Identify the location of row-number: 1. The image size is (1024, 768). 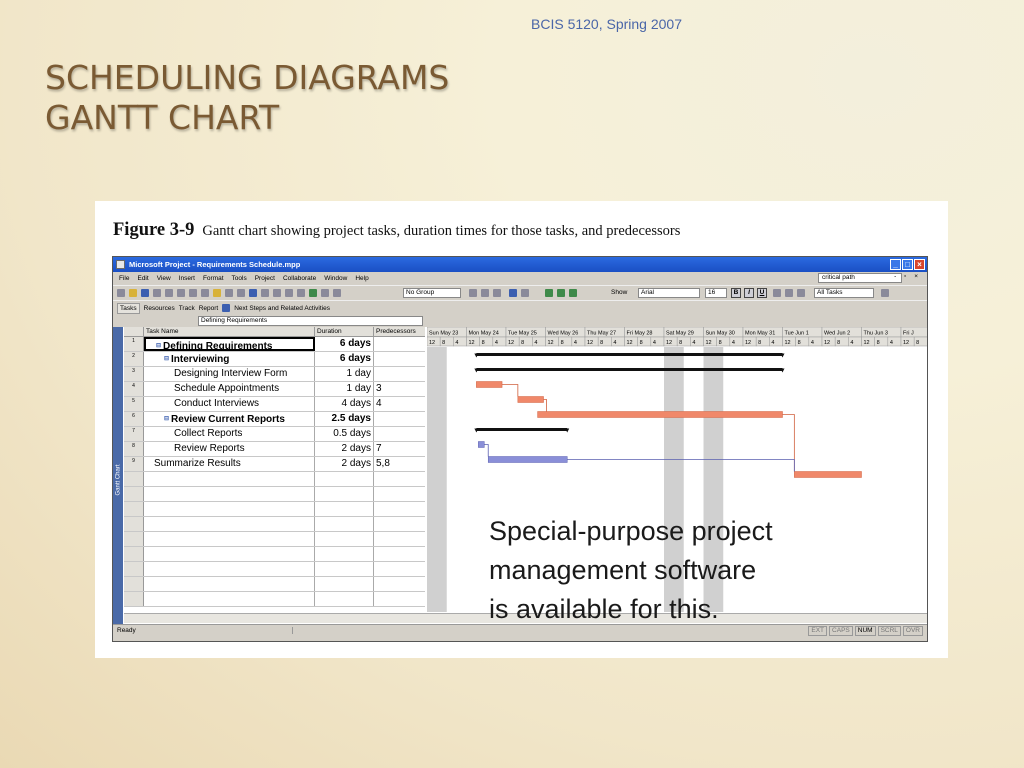
(134, 344).